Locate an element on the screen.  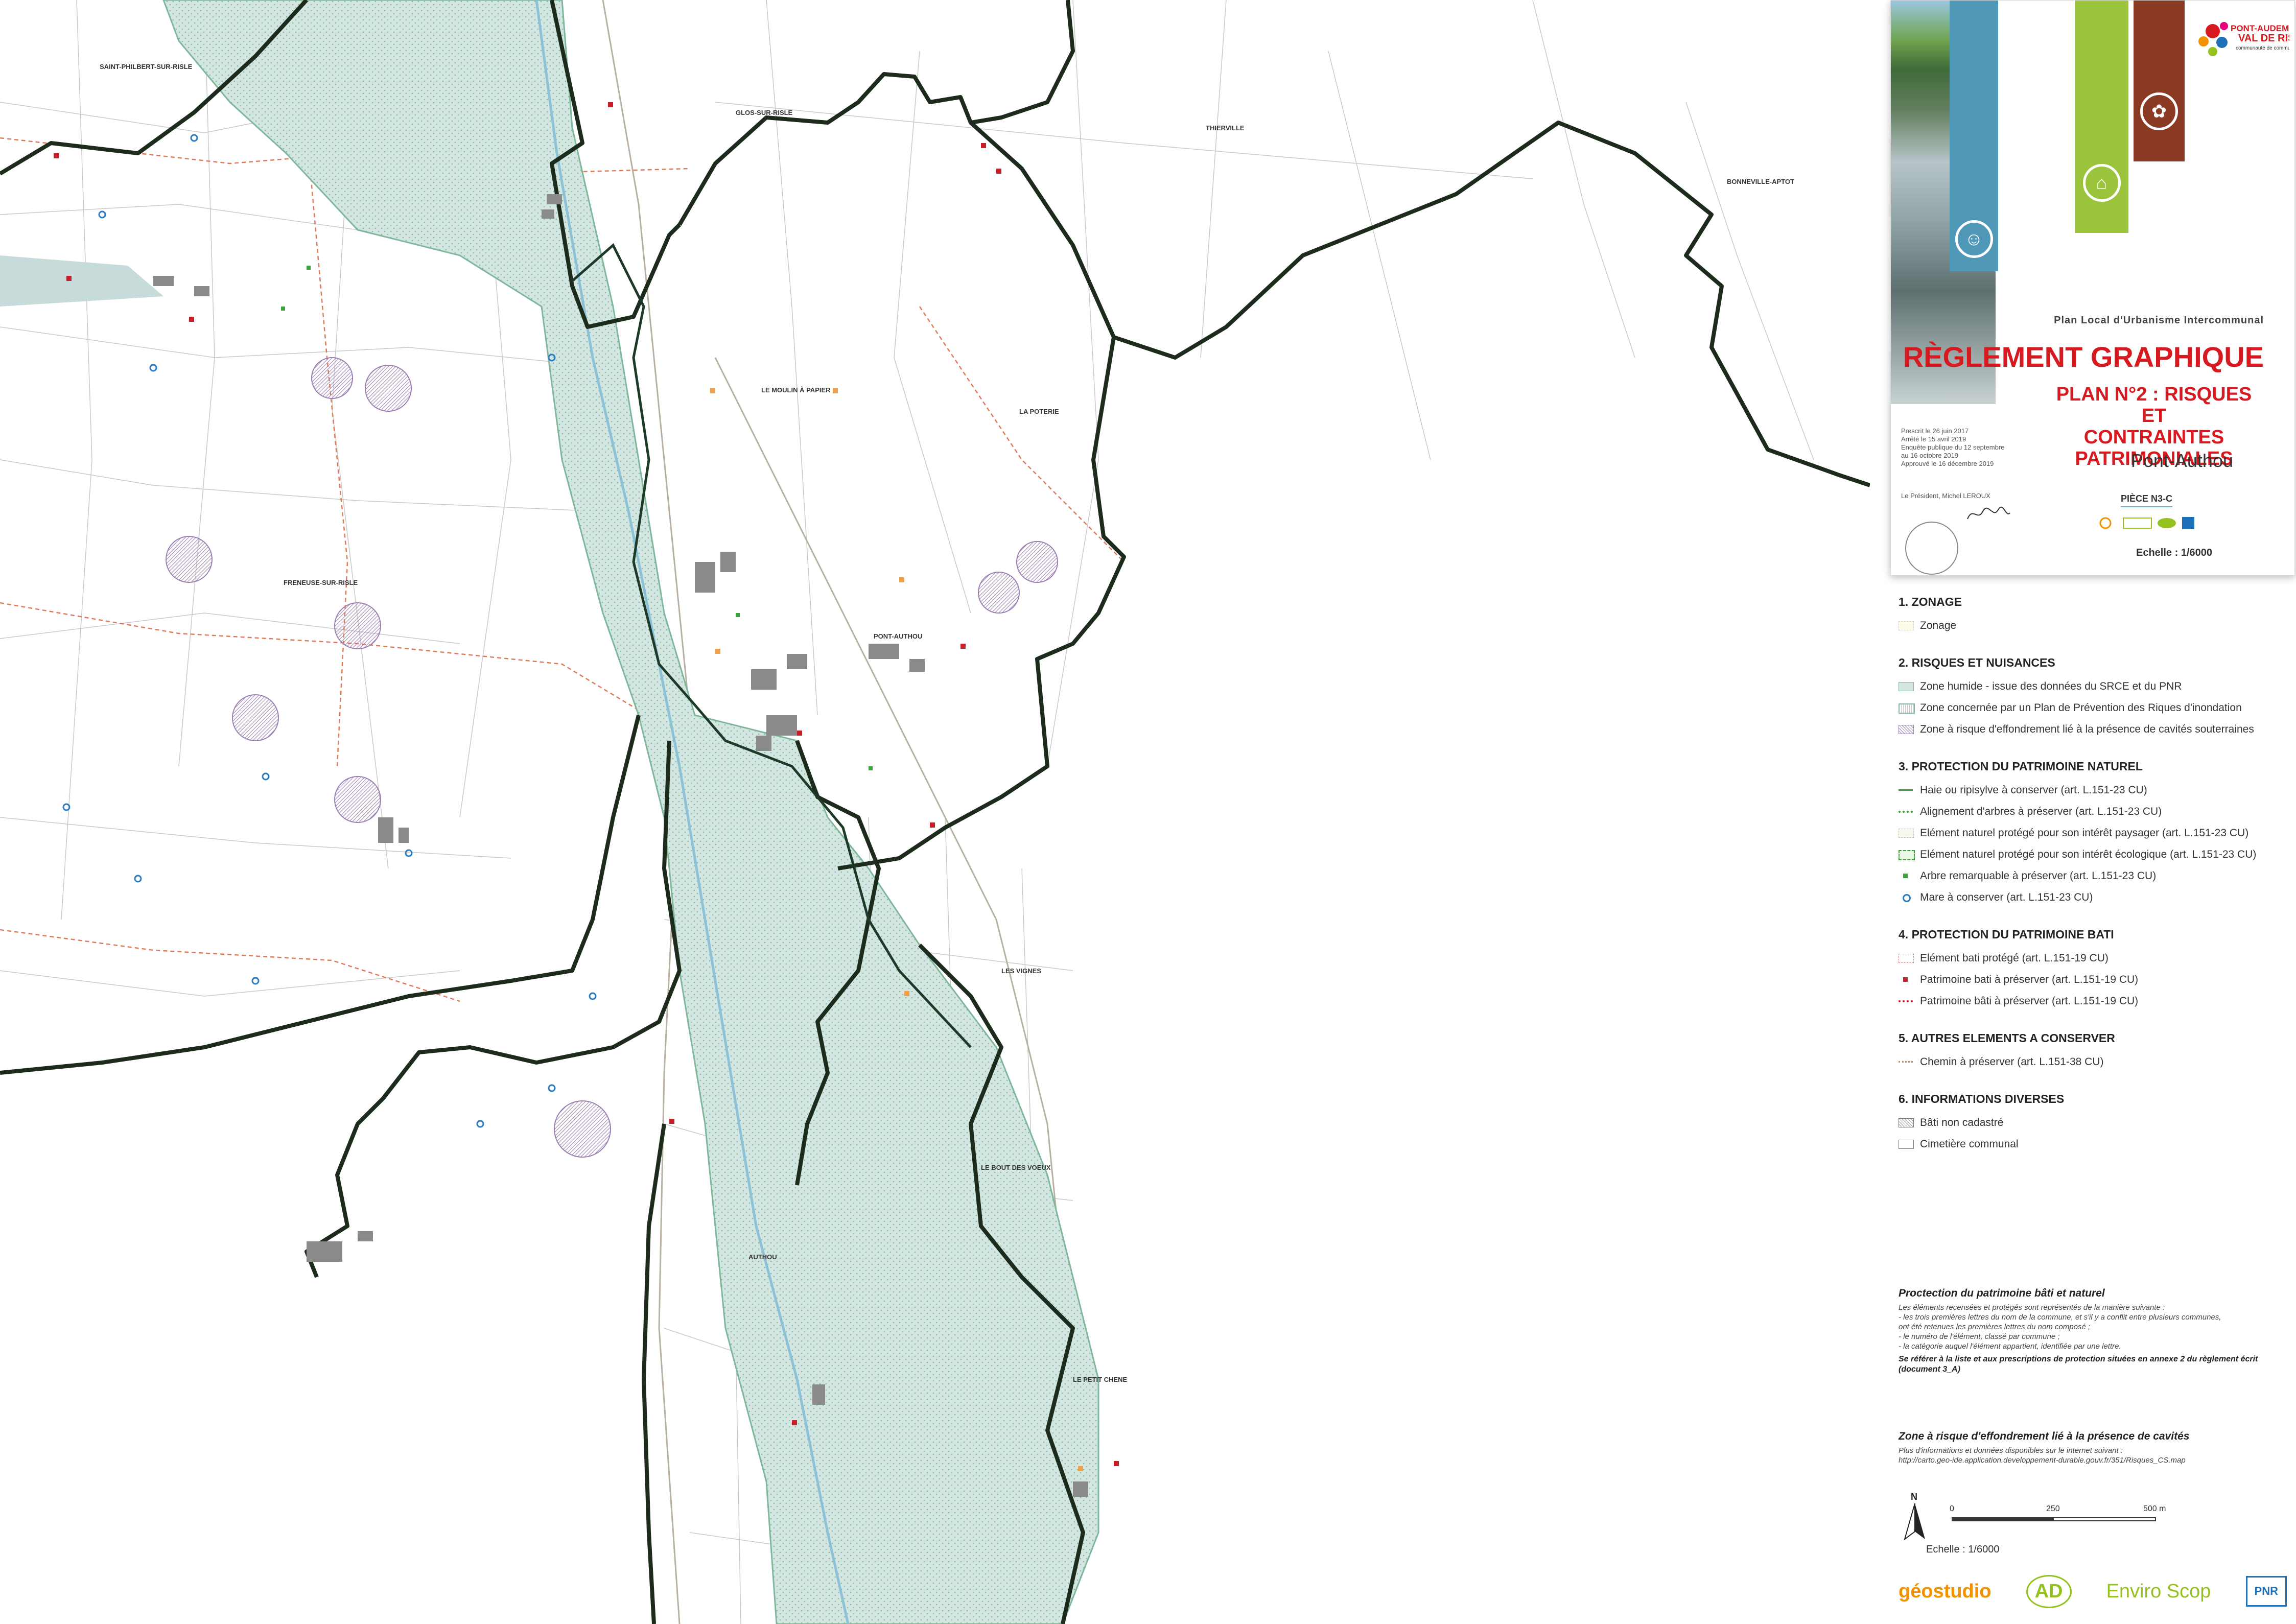
date-line: Approuvé le 16 décembre 2019 is located at coordinates (1947, 463).